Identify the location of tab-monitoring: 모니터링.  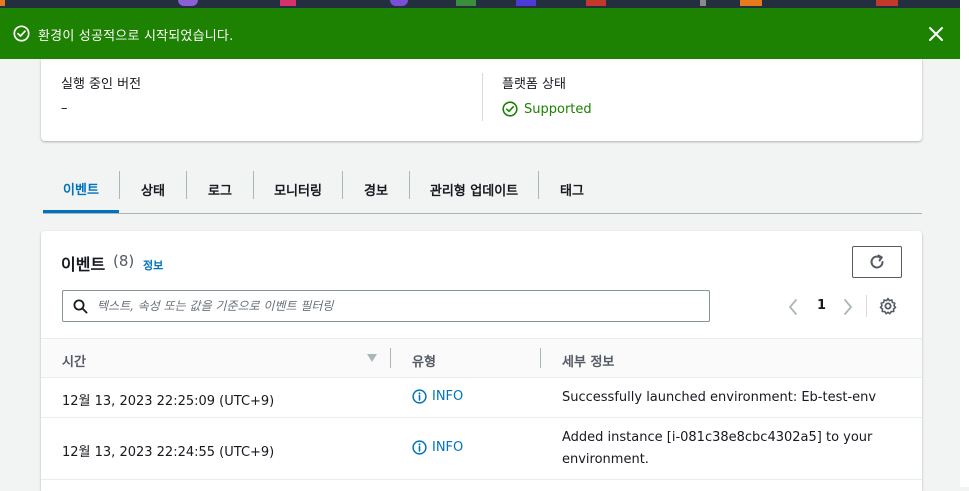
(298, 189).